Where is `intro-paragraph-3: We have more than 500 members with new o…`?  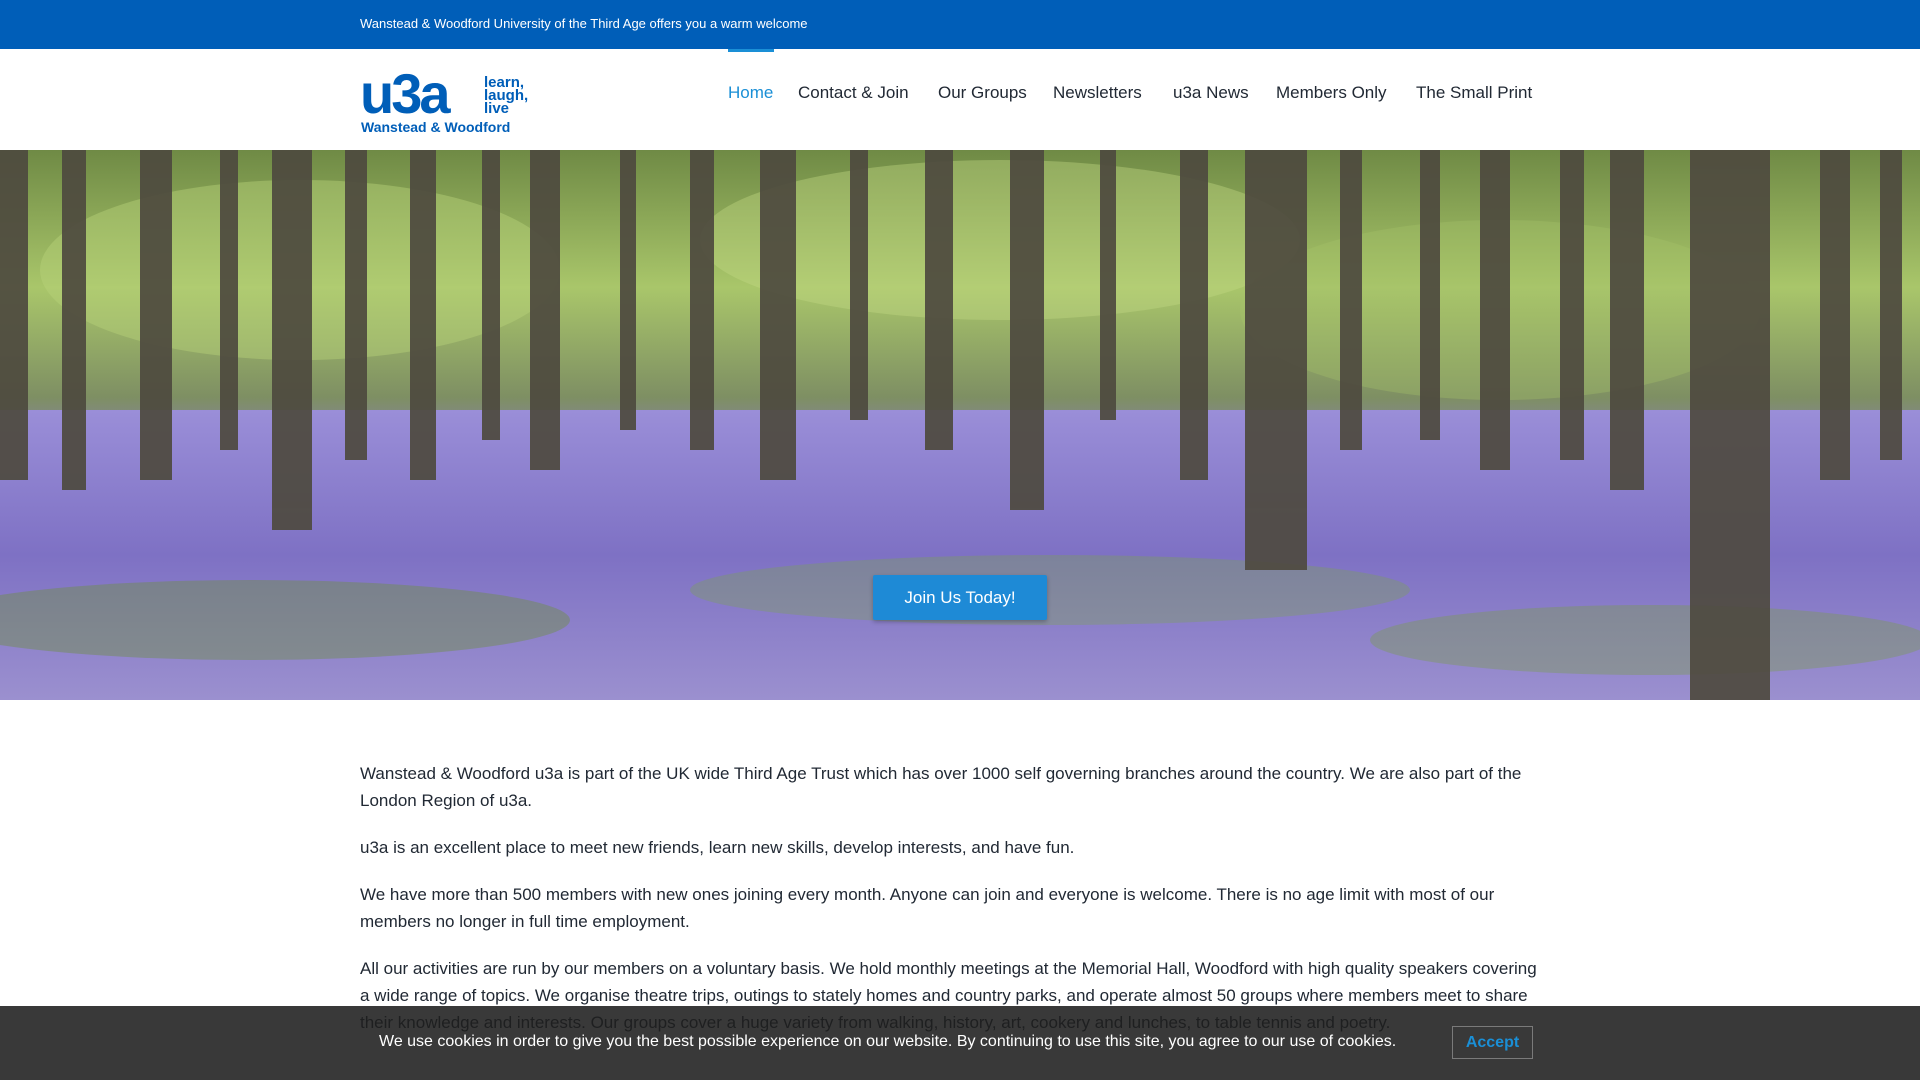 intro-paragraph-3: We have more than 500 members with new o… is located at coordinates (927, 908).